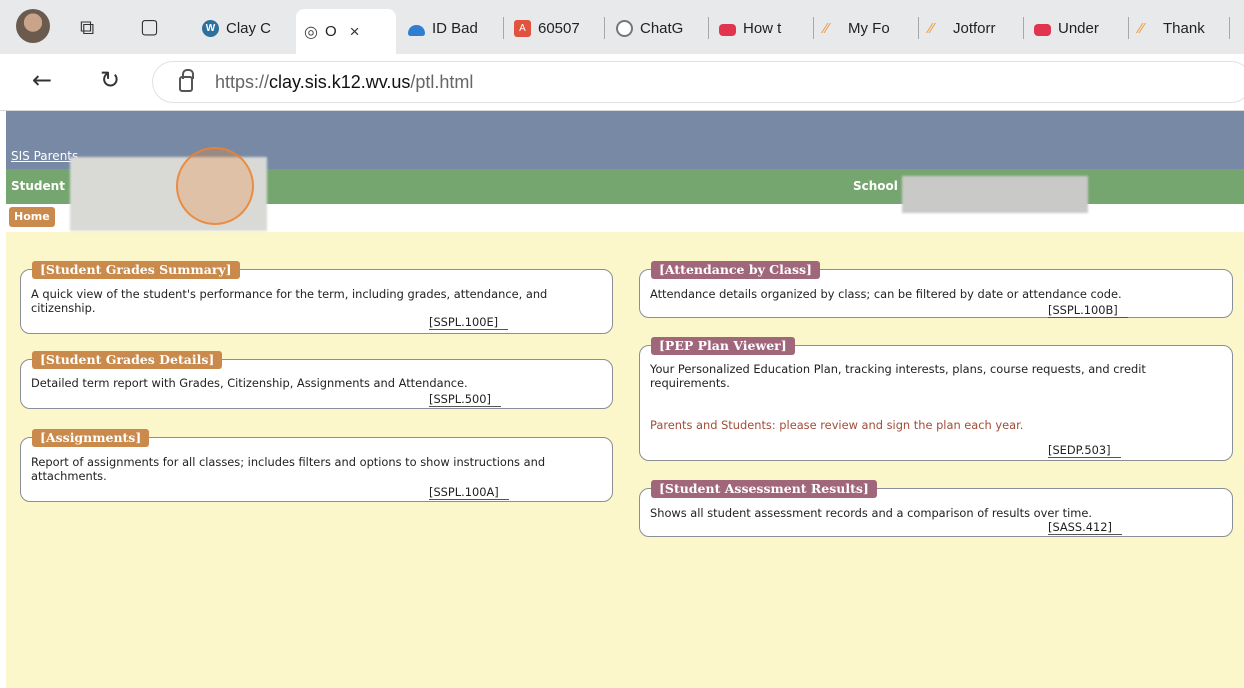 This screenshot has width=1244, height=688. What do you see at coordinates (42, 80) in the screenshot?
I see `back-arrow-icon: ←` at bounding box center [42, 80].